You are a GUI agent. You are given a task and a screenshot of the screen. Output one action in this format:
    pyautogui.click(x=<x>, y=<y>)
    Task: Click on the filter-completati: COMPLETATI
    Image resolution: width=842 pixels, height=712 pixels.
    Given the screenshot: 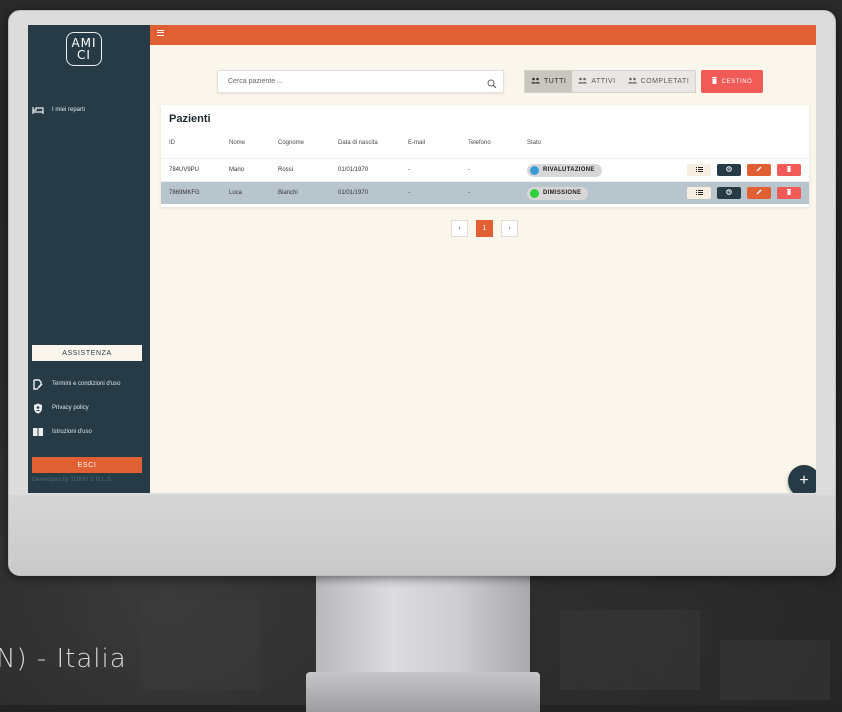 What is the action you would take?
    pyautogui.click(x=659, y=81)
    